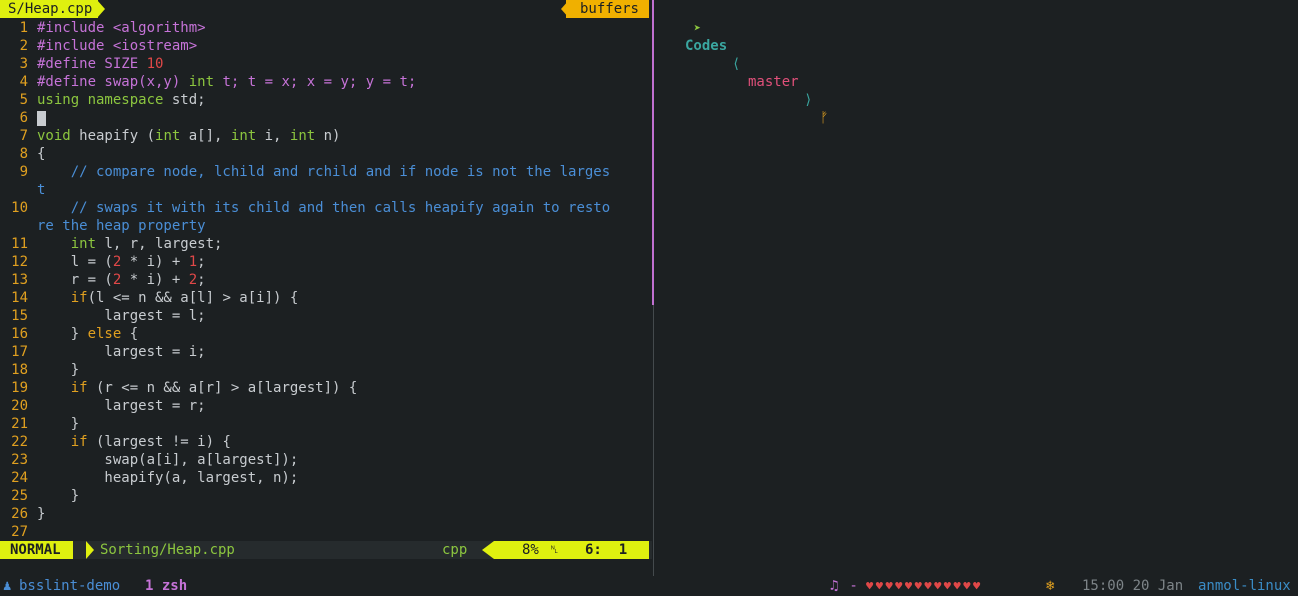 The image size is (1298, 596). I want to click on music-status: -, so click(854, 586).